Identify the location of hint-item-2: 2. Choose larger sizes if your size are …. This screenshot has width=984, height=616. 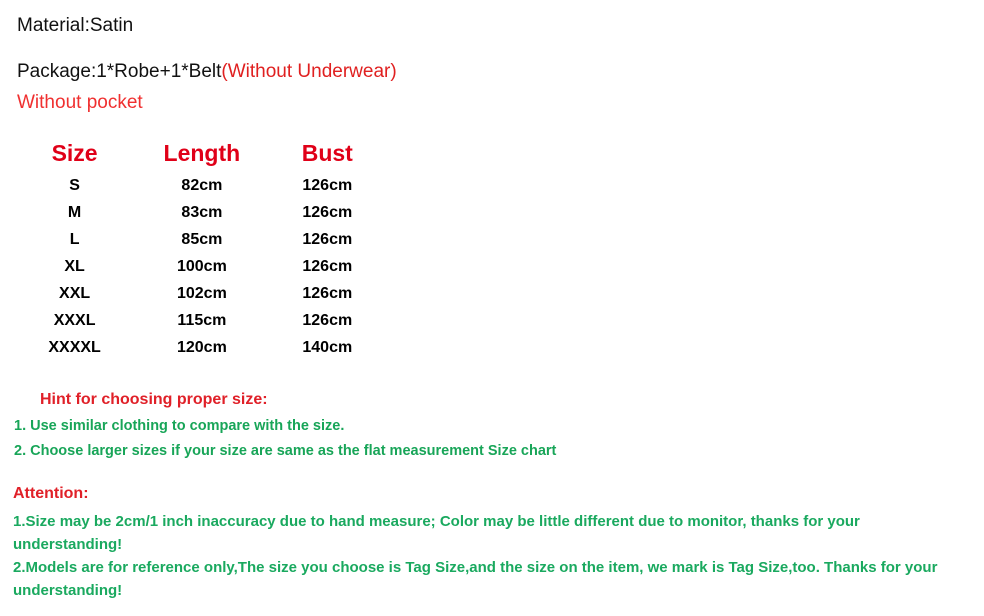
(285, 451).